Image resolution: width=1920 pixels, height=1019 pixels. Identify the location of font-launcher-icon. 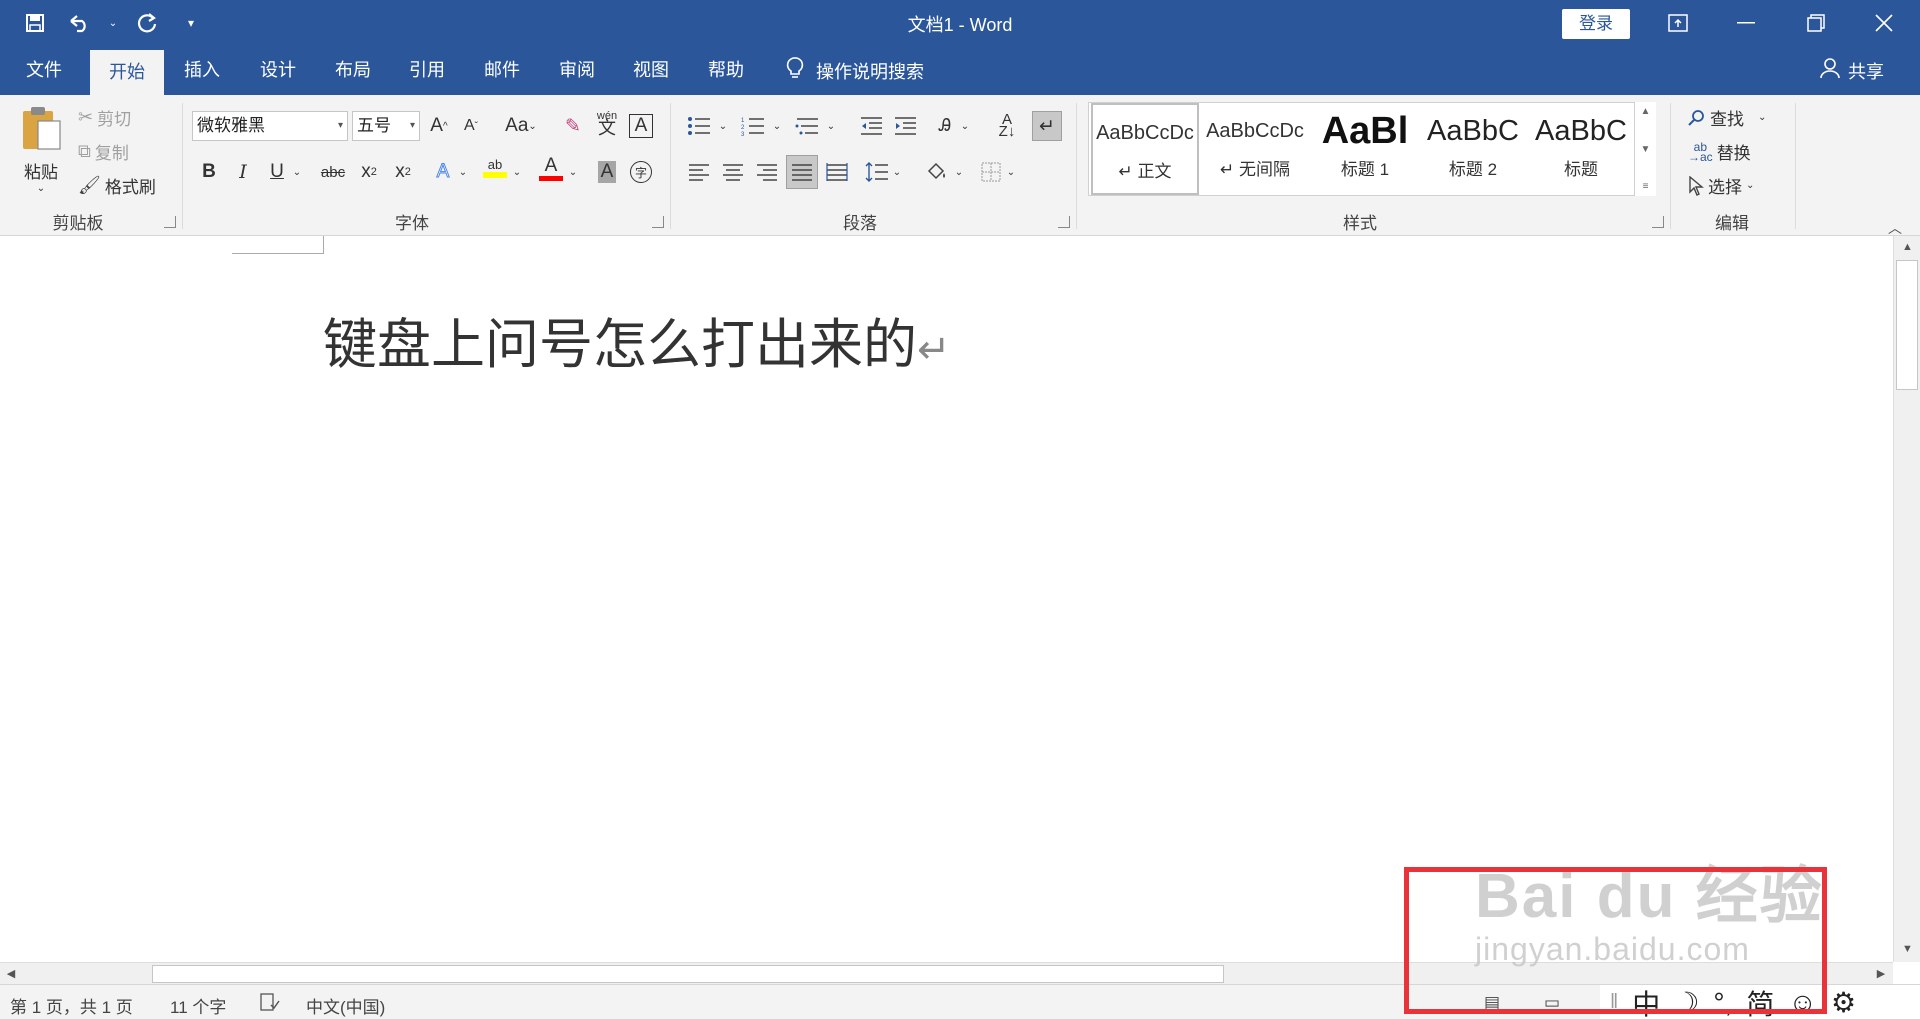
(658, 222).